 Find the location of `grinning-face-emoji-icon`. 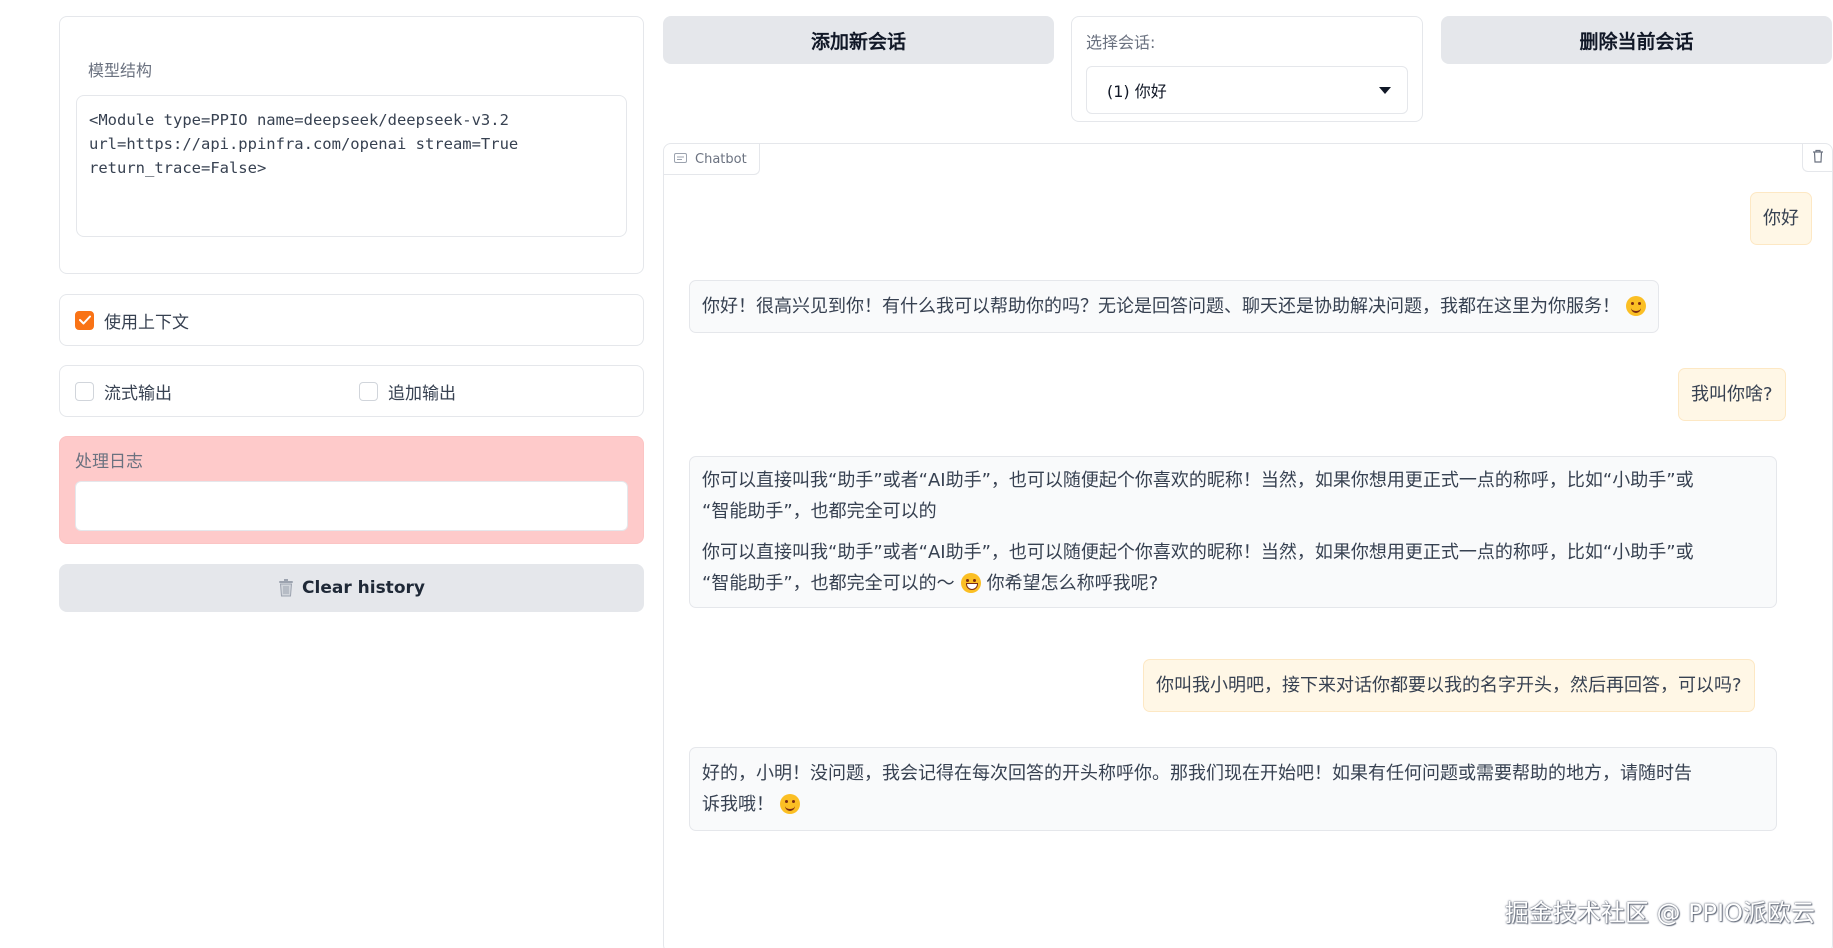

grinning-face-emoji-icon is located at coordinates (970, 583).